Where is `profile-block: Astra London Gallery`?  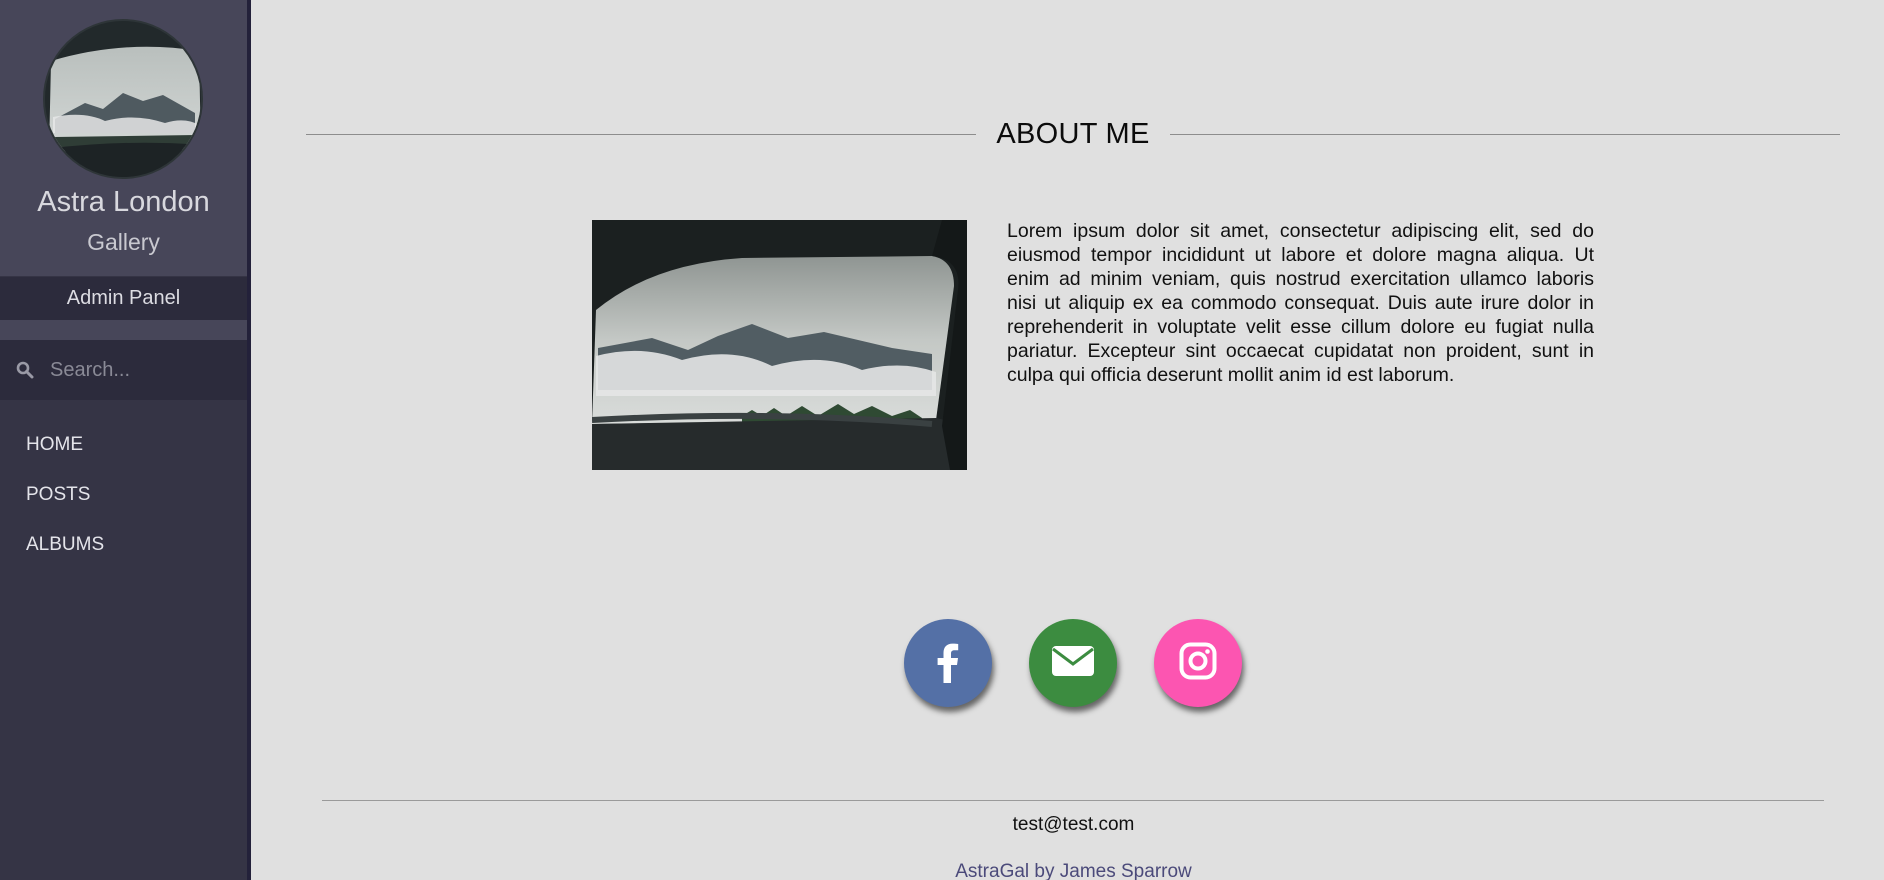 profile-block: Astra London Gallery is located at coordinates (123, 138).